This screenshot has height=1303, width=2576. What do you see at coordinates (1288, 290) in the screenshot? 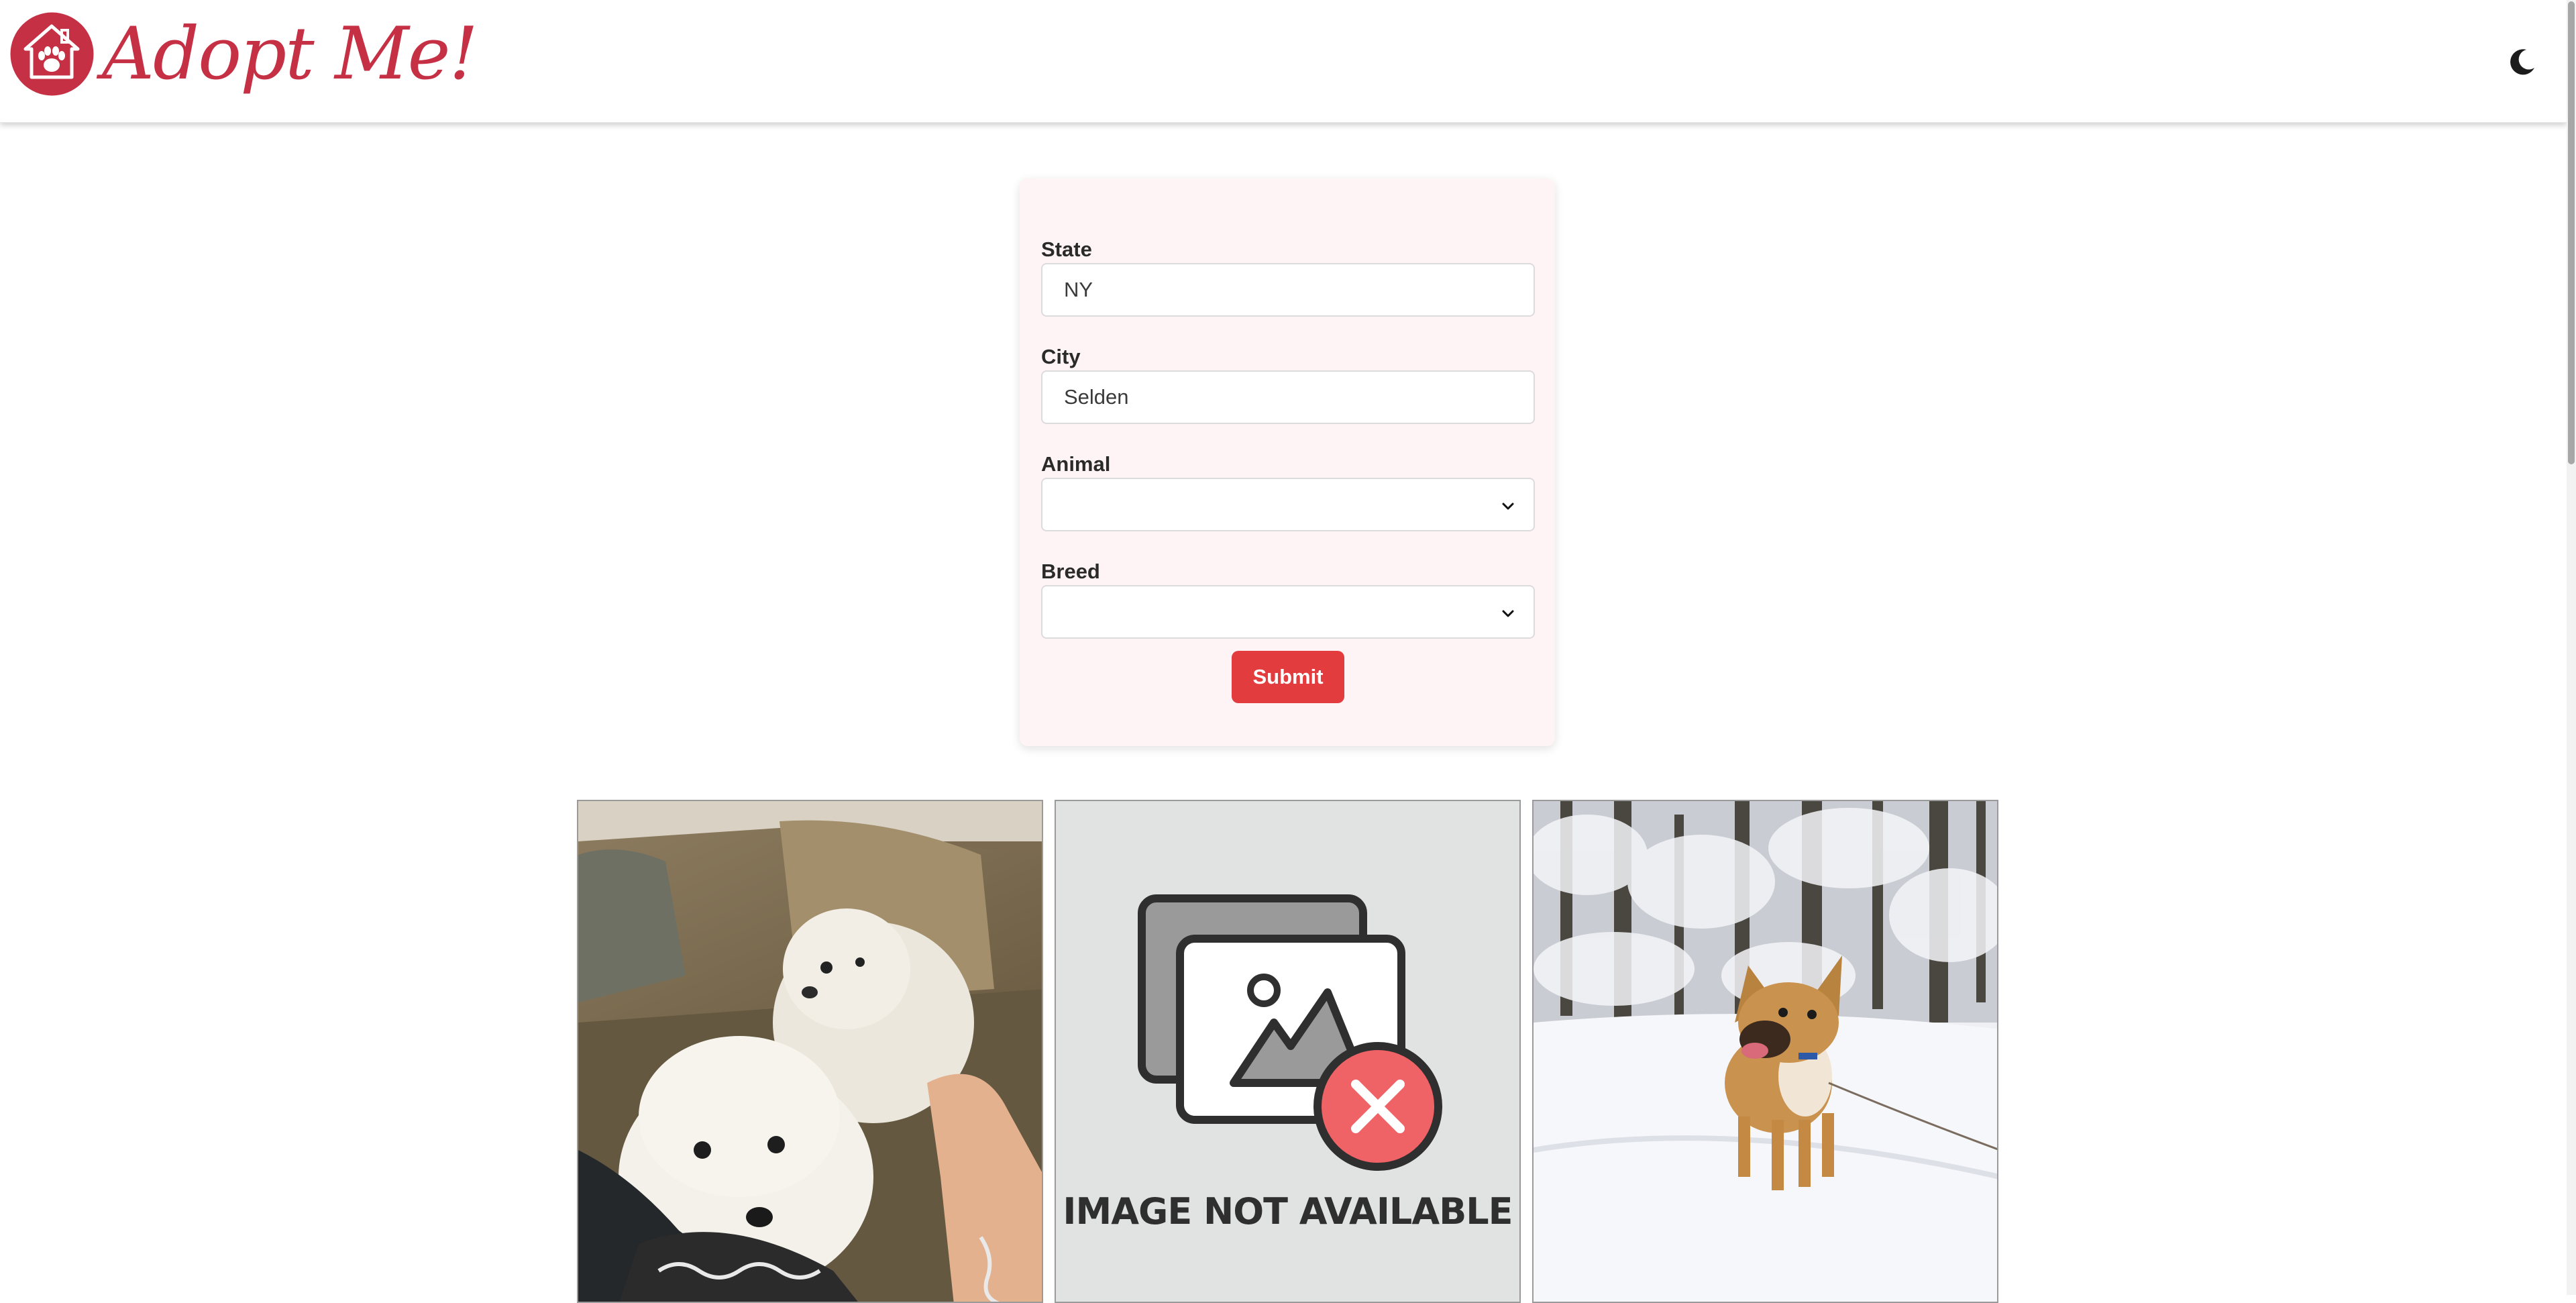
I see `state-input` at bounding box center [1288, 290].